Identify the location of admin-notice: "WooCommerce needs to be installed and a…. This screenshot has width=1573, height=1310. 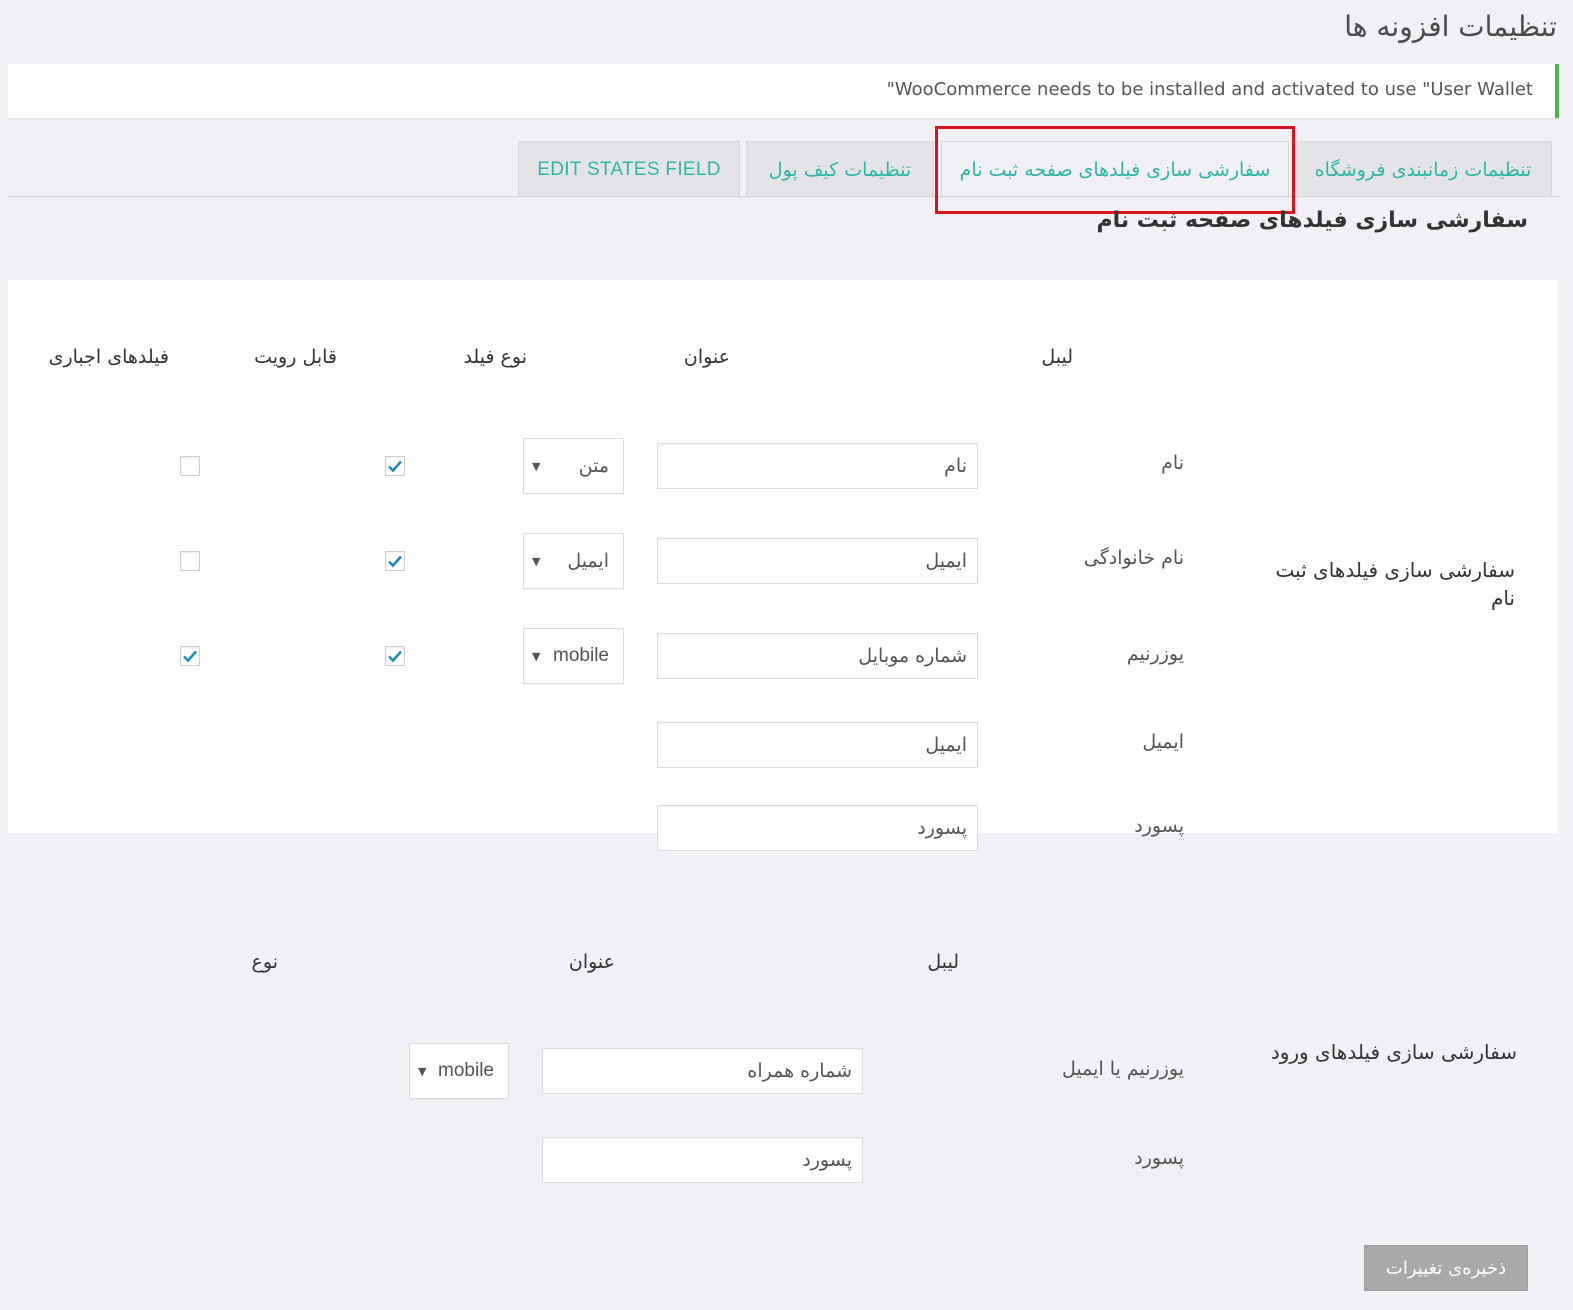
(783, 91).